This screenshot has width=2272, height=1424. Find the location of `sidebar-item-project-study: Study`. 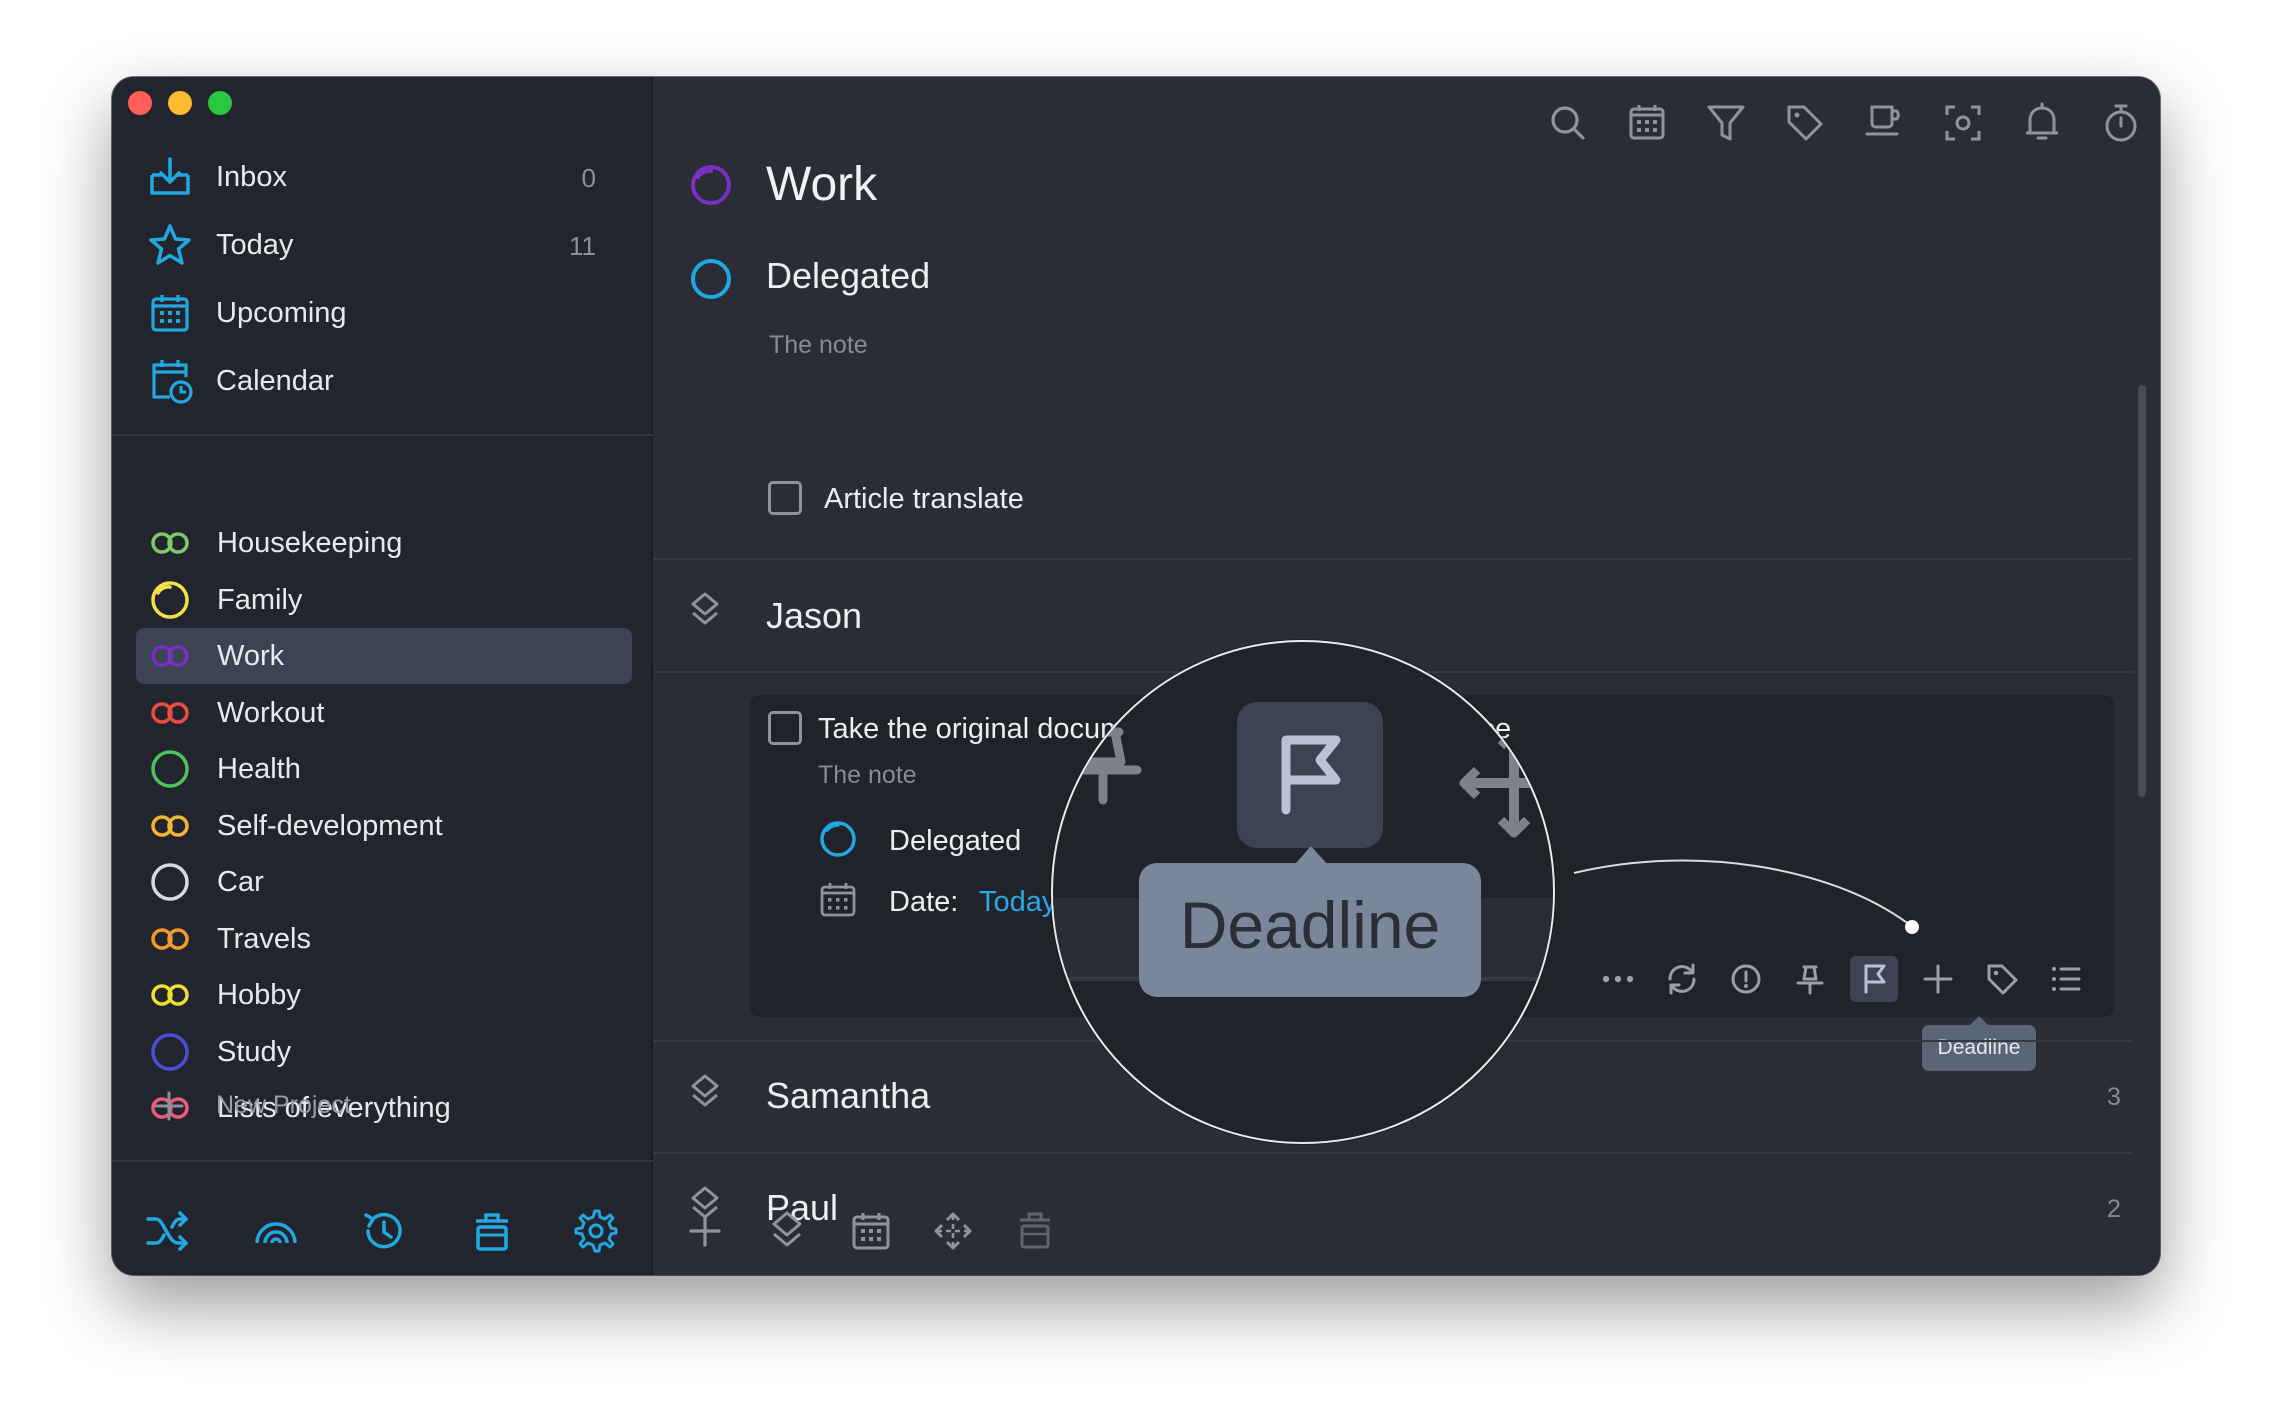

sidebar-item-project-study: Study is located at coordinates (384, 1052).